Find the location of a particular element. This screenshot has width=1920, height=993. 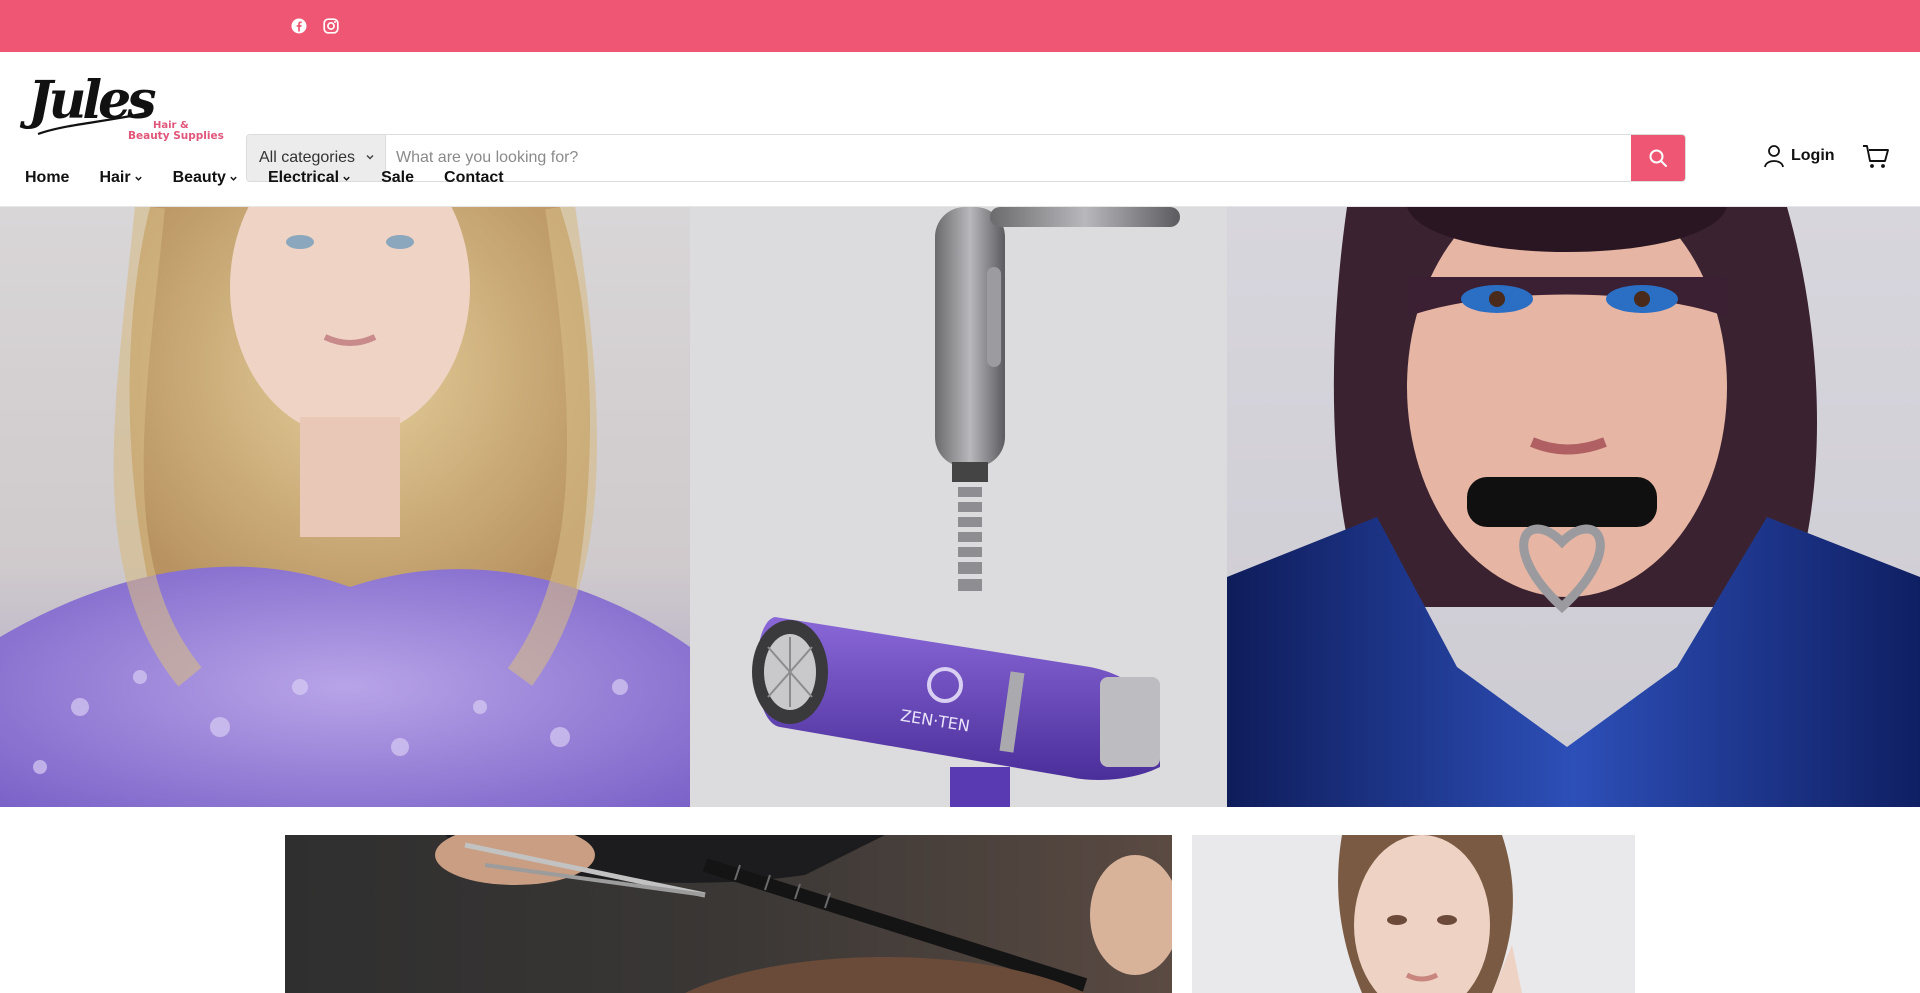

search-icon is located at coordinates (1658, 158).